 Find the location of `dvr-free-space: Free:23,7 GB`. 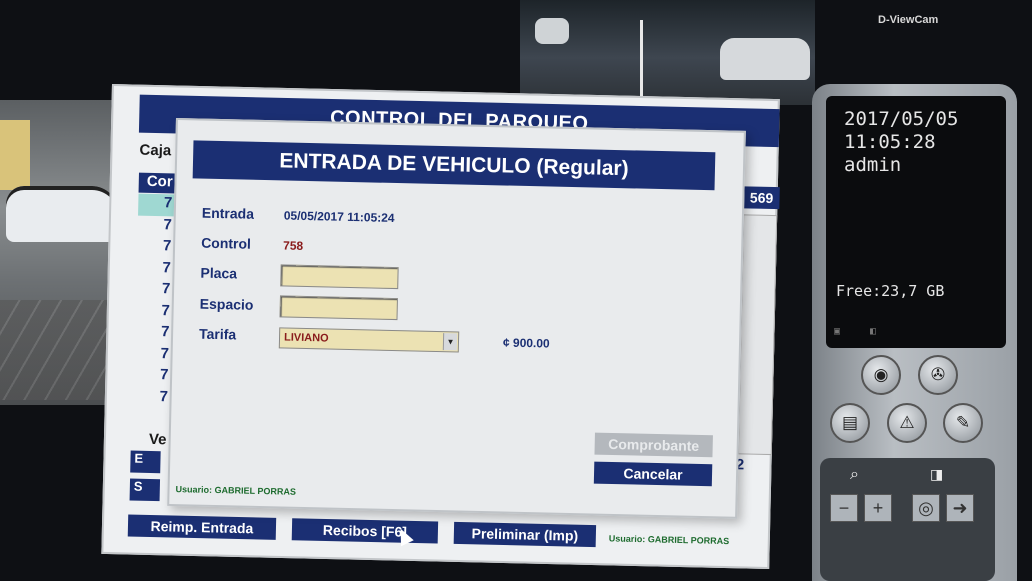

dvr-free-space: Free:23,7 GB is located at coordinates (890, 291).